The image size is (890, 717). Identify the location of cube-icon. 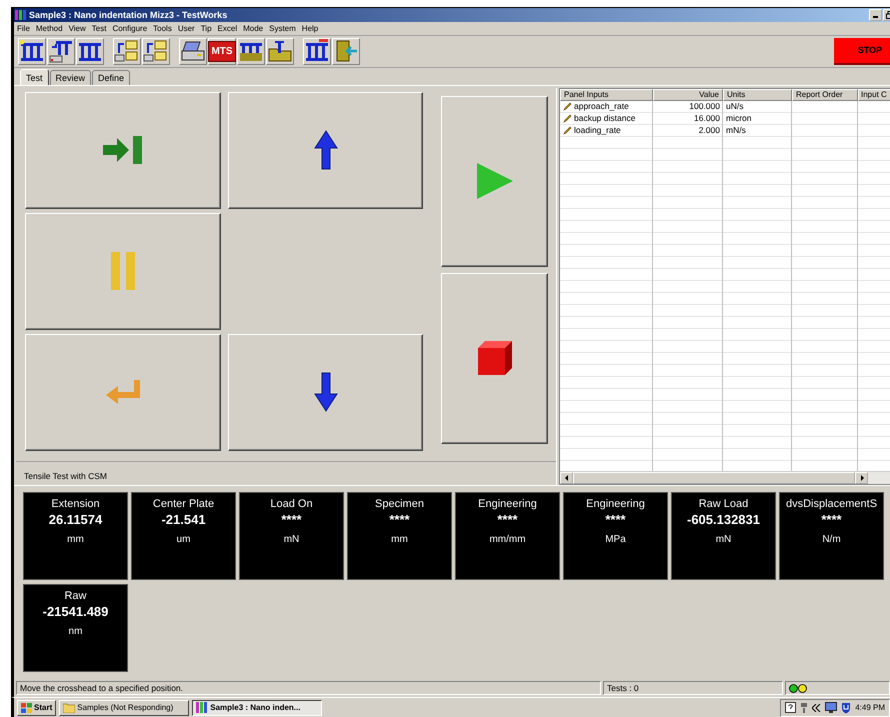
(494, 358).